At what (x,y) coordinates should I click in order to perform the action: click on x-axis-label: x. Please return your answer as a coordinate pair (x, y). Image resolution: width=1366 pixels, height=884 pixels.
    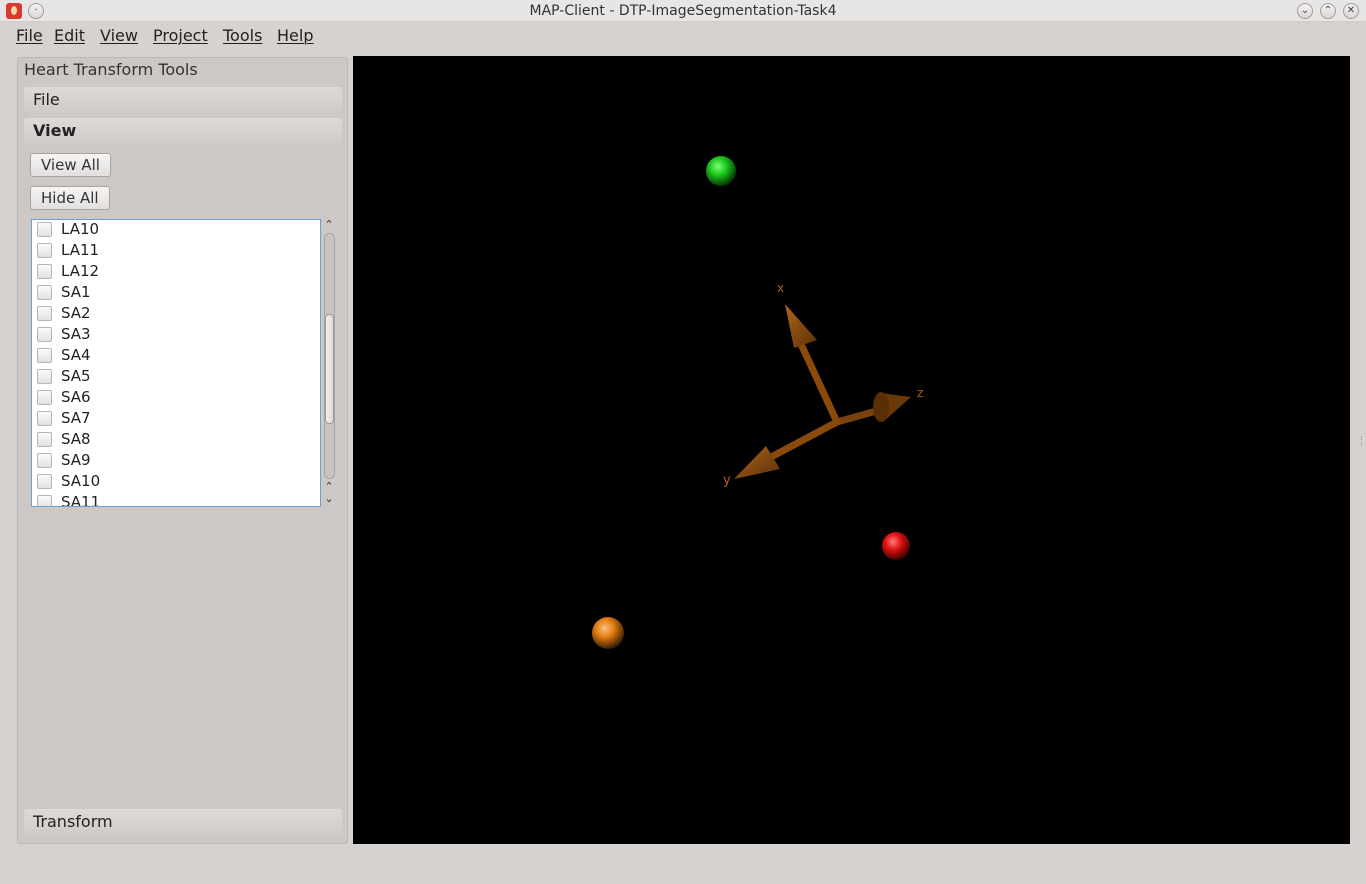
    Looking at the image, I should click on (780, 288).